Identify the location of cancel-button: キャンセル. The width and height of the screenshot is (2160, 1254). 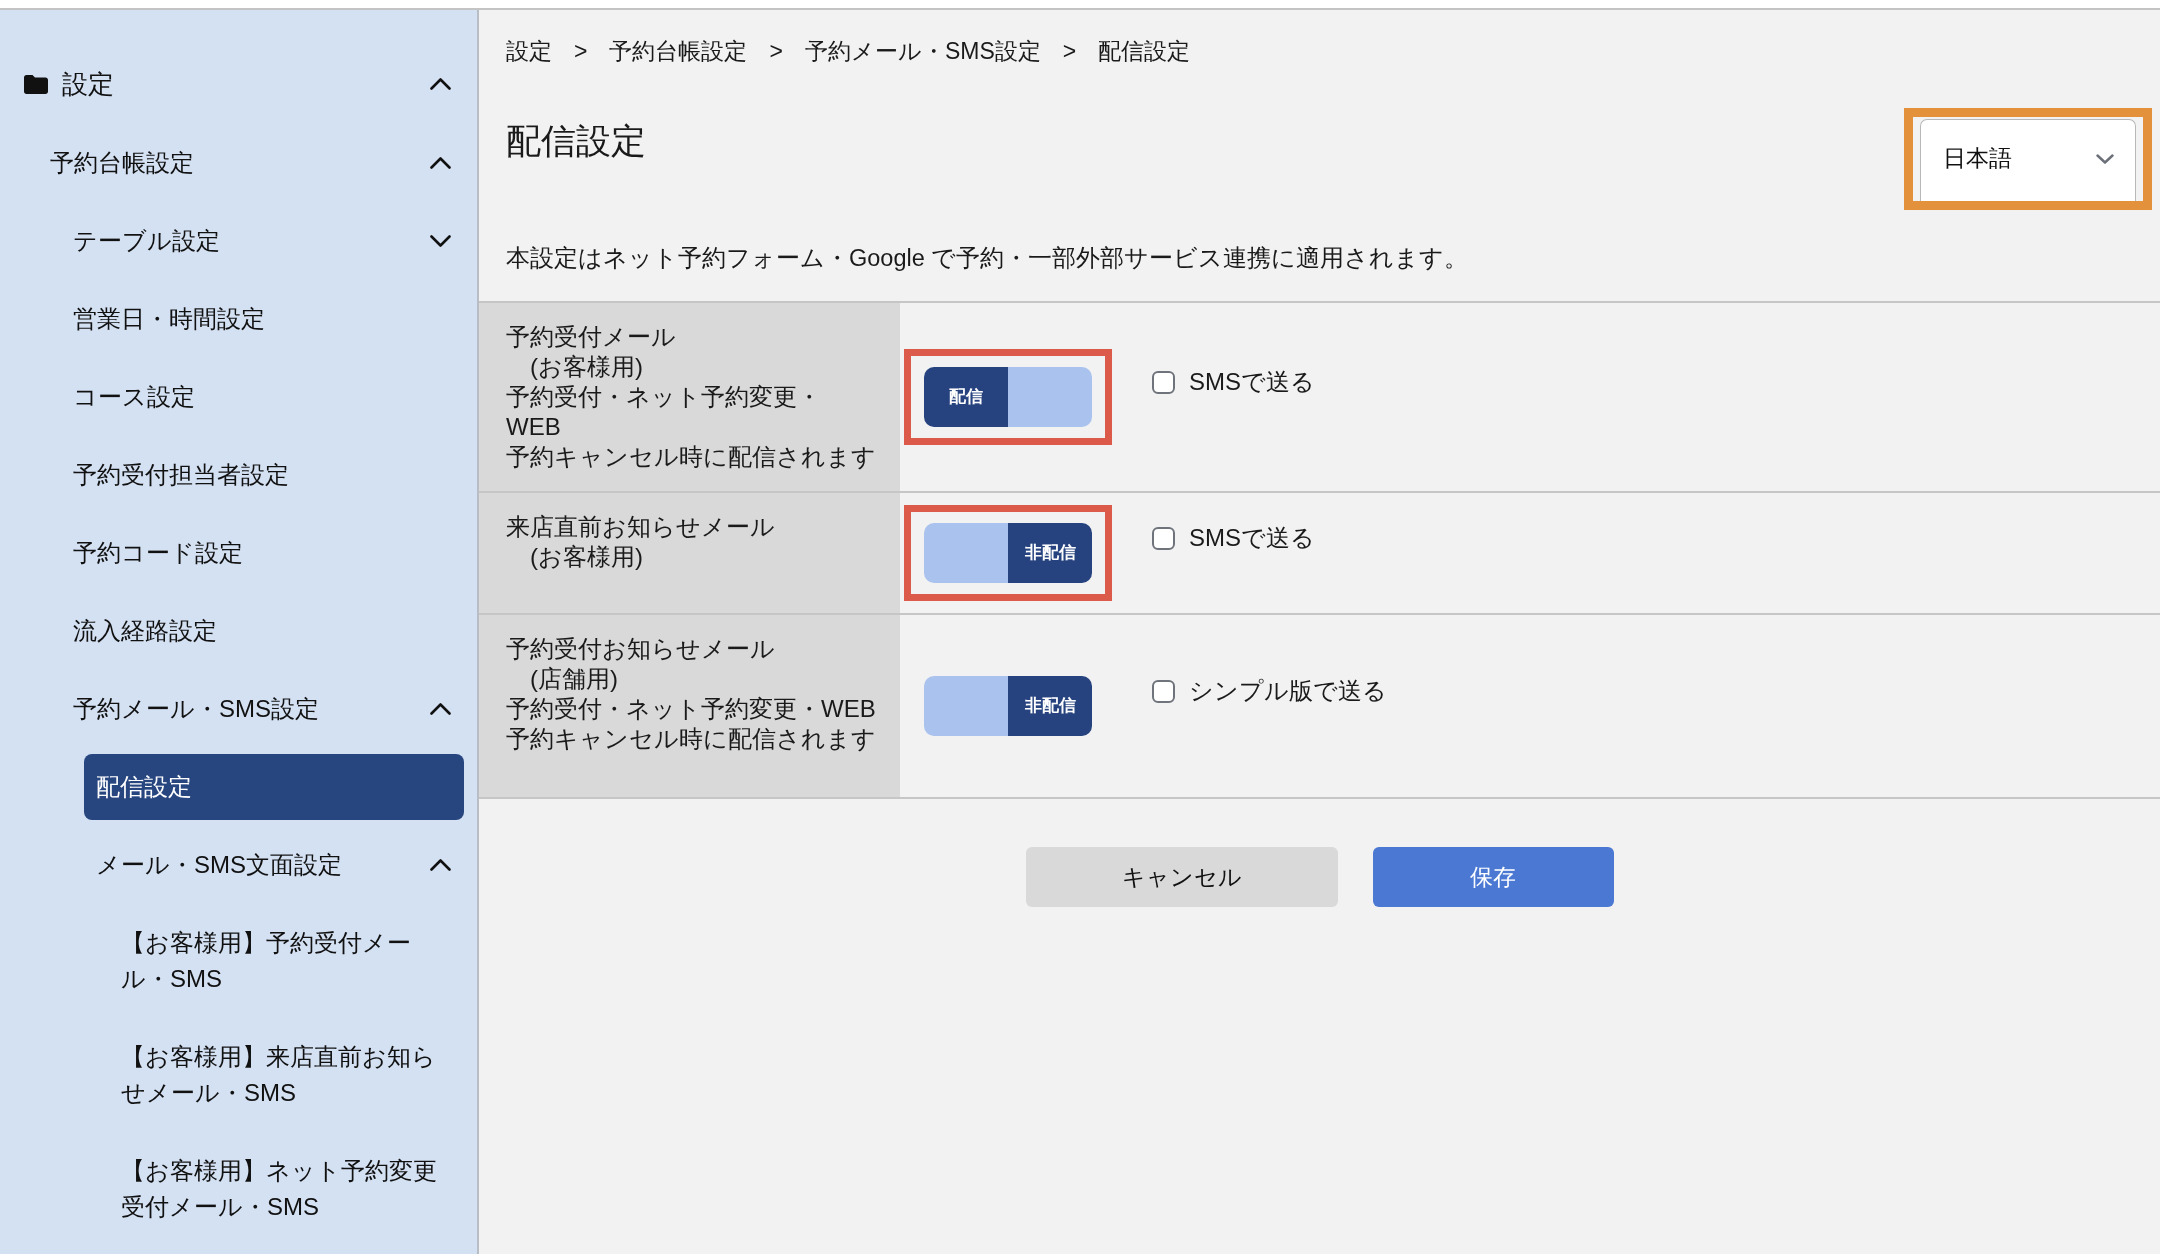
(1181, 877).